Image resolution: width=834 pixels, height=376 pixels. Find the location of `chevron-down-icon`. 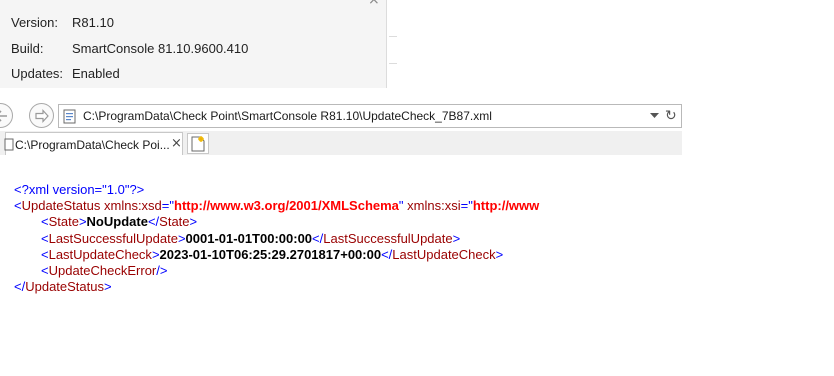

chevron-down-icon is located at coordinates (654, 116).